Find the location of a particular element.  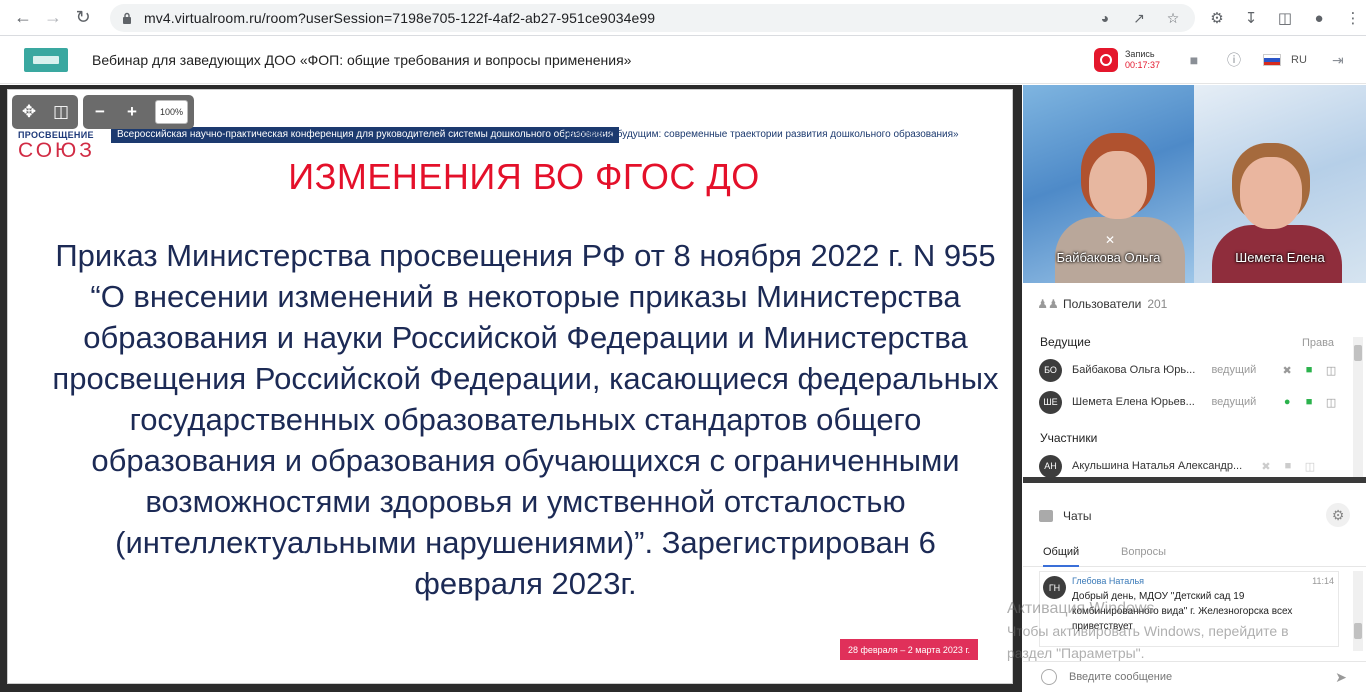

message-author: Глебова Наталья is located at coordinates (1108, 581).